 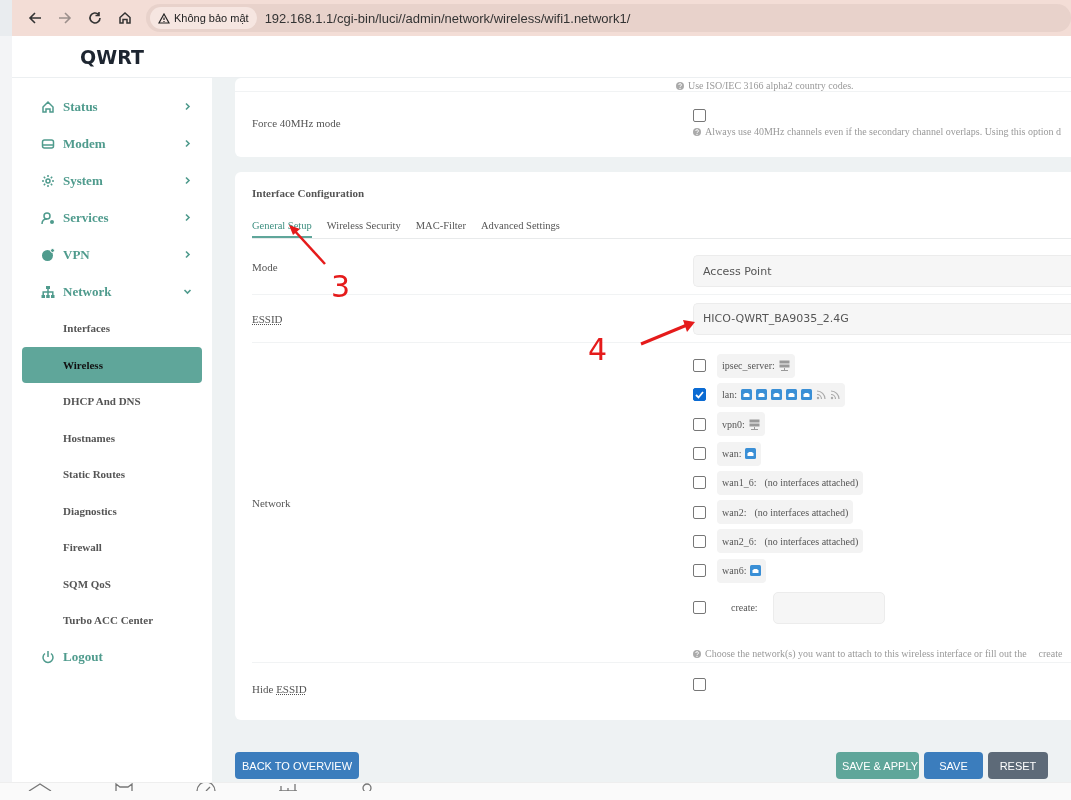 I want to click on annotation-number: 3, so click(x=341, y=287).